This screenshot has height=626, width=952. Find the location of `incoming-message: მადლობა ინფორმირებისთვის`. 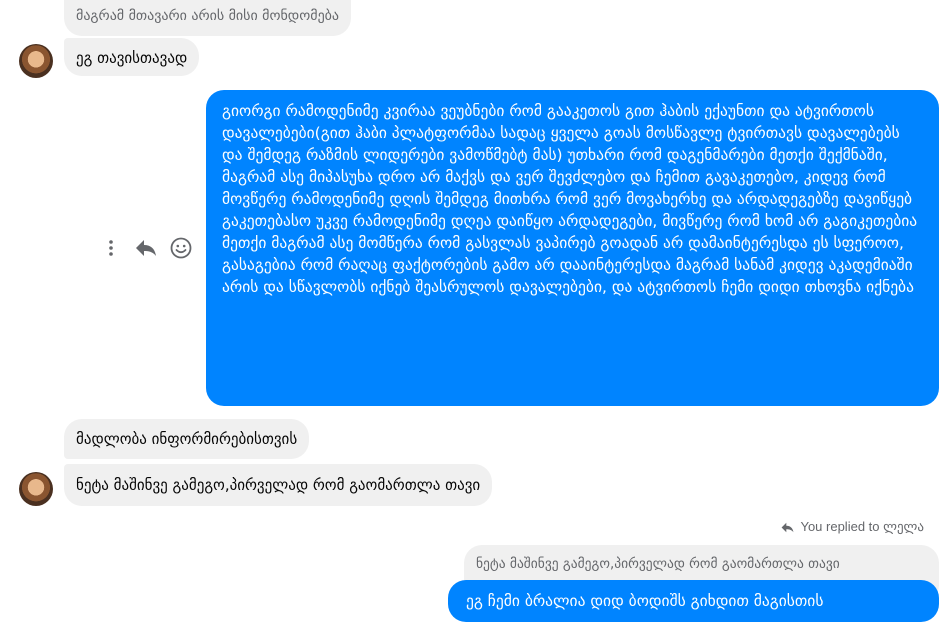

incoming-message: მადლობა ინფორმირებისთვის is located at coordinates (187, 439).